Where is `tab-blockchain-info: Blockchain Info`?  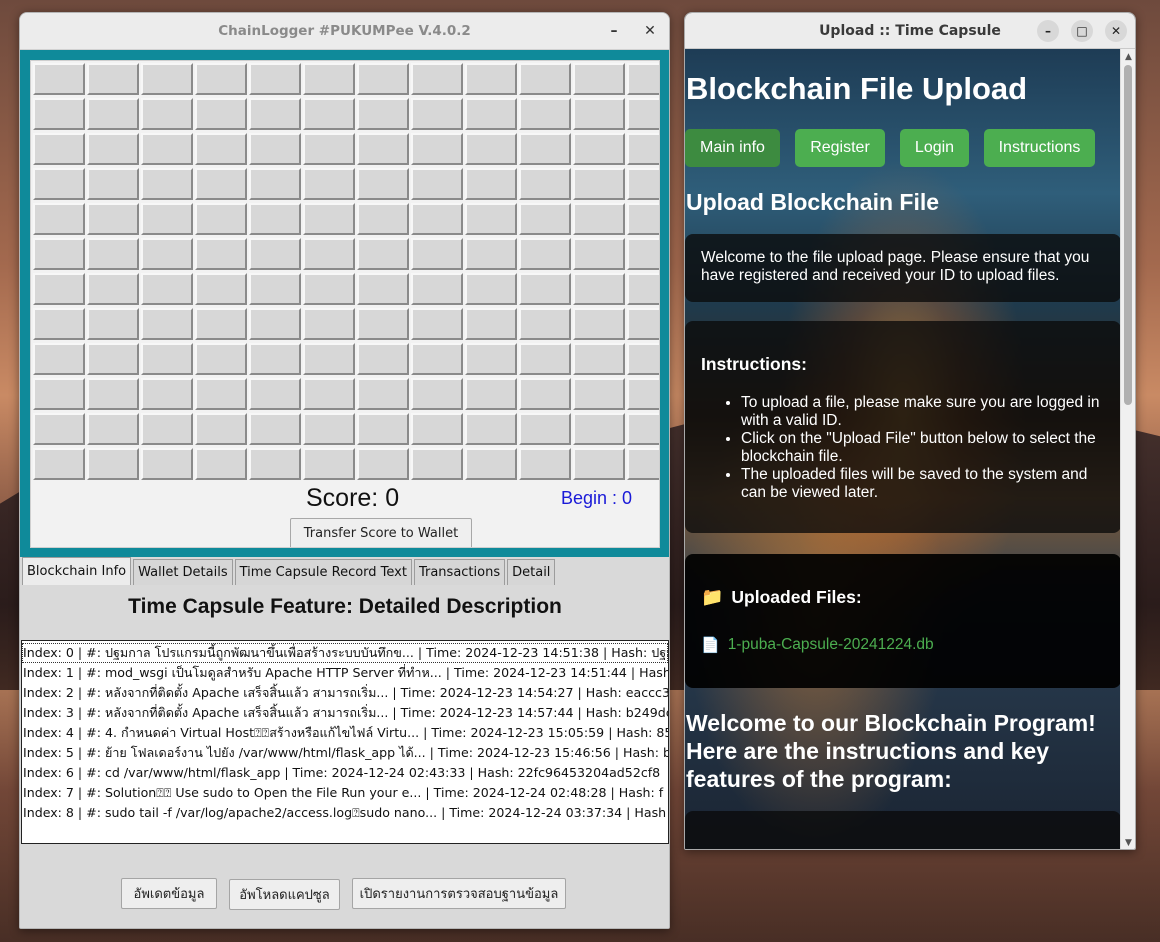 tab-blockchain-info: Blockchain Info is located at coordinates (77, 571).